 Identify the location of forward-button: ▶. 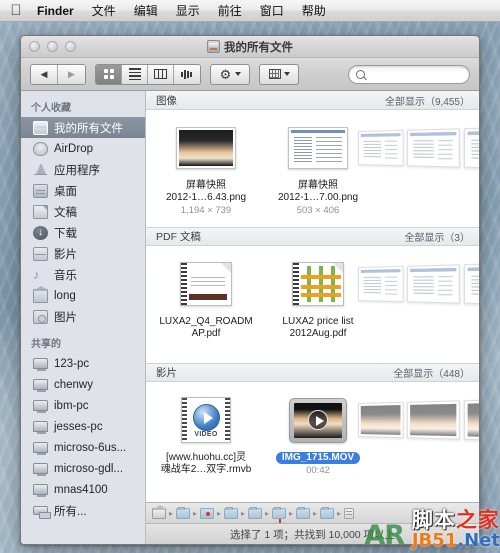
(71, 74).